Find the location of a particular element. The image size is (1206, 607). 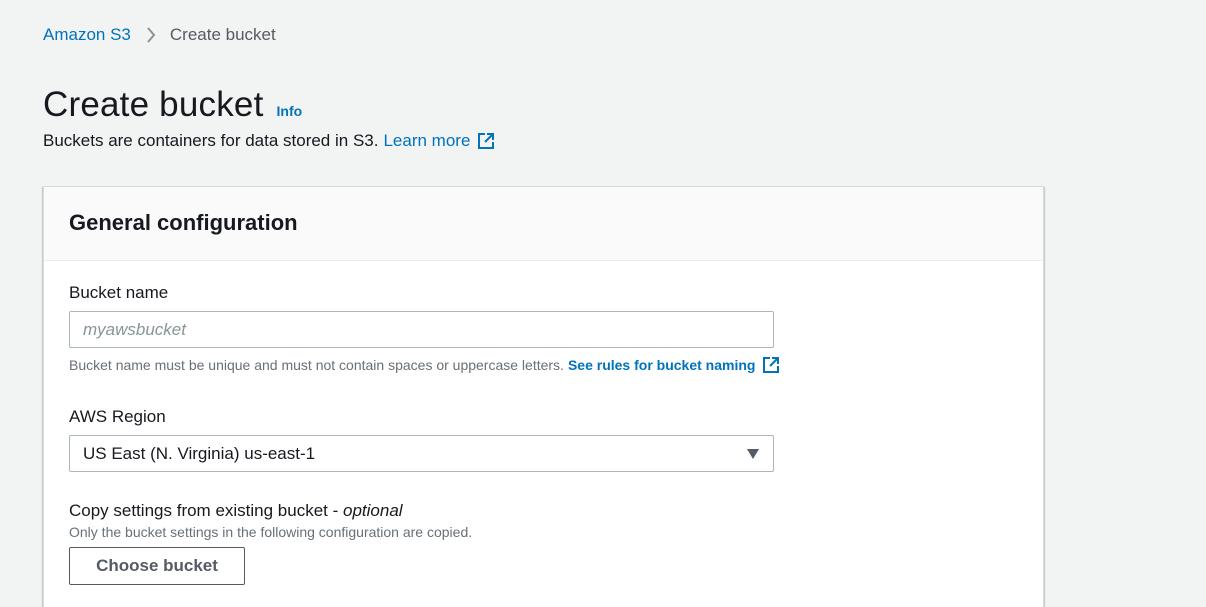

optional-tag: optional is located at coordinates (373, 510).